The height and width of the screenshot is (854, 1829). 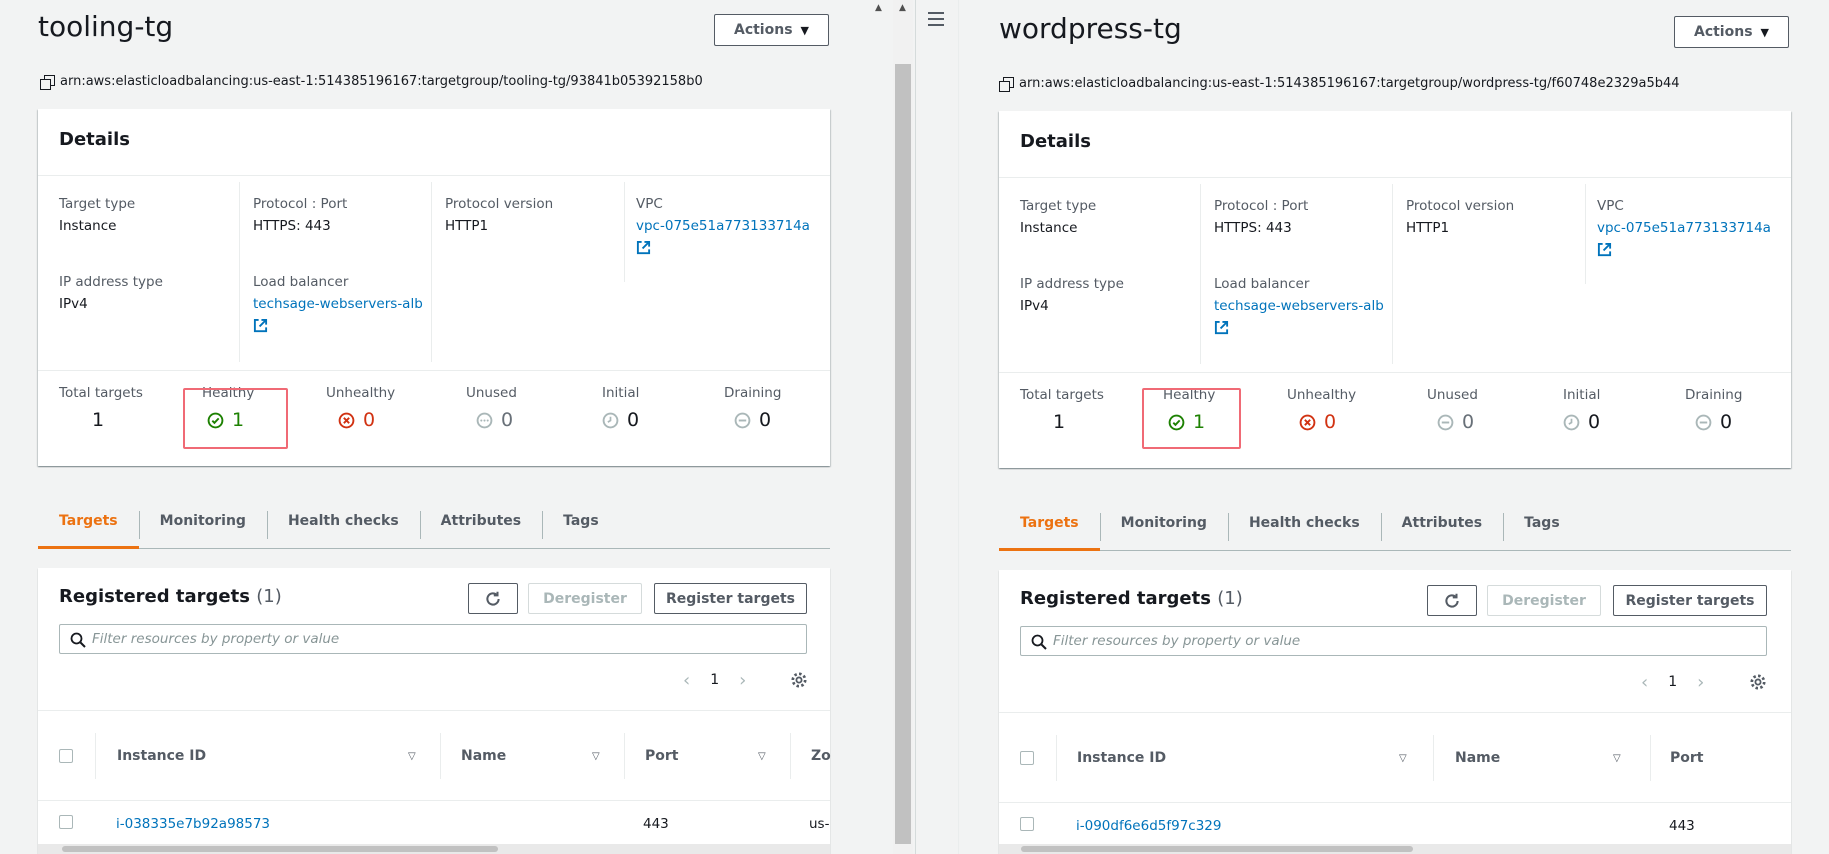 I want to click on load-balancer-label: Load balancer, so click(x=1262, y=284).